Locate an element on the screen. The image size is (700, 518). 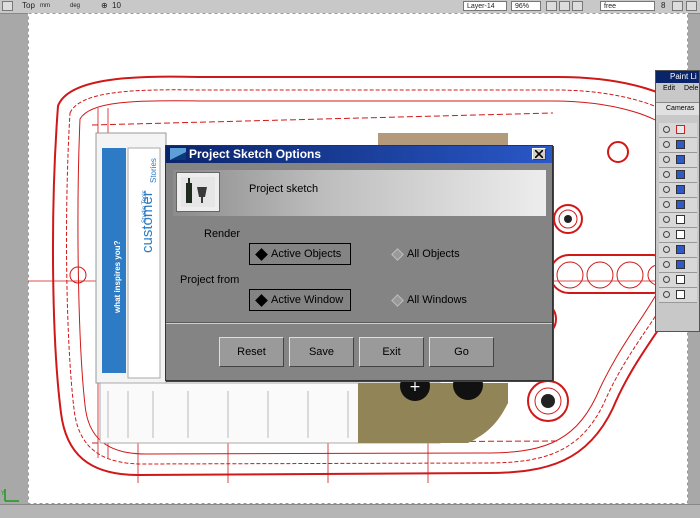
close-icon is located at coordinates (539, 154).